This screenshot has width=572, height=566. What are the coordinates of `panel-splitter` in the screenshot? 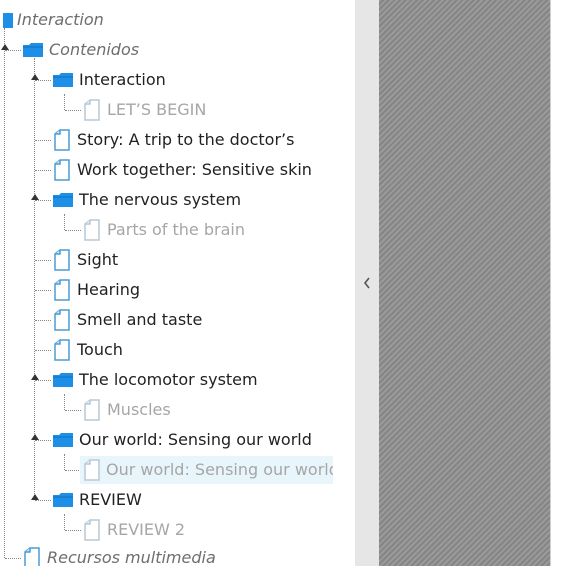 It's located at (367, 283).